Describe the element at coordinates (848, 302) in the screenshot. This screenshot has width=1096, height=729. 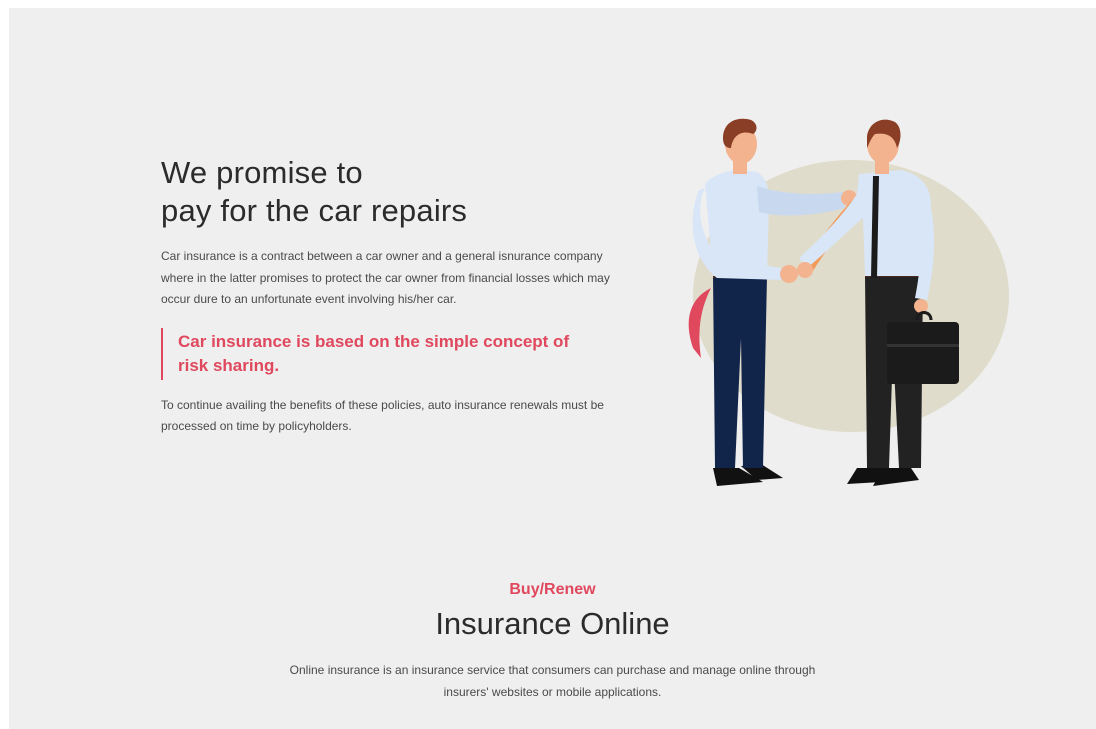
I see `handshake-businessmen-illustration` at that location.